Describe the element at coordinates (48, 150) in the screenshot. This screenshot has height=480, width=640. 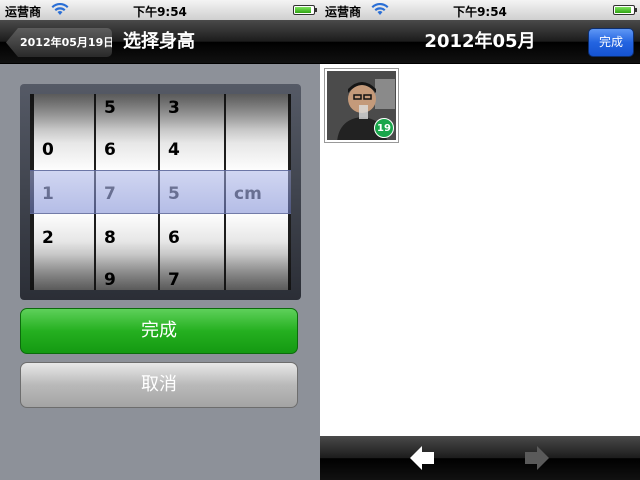
I see `picker-option: 0` at that location.